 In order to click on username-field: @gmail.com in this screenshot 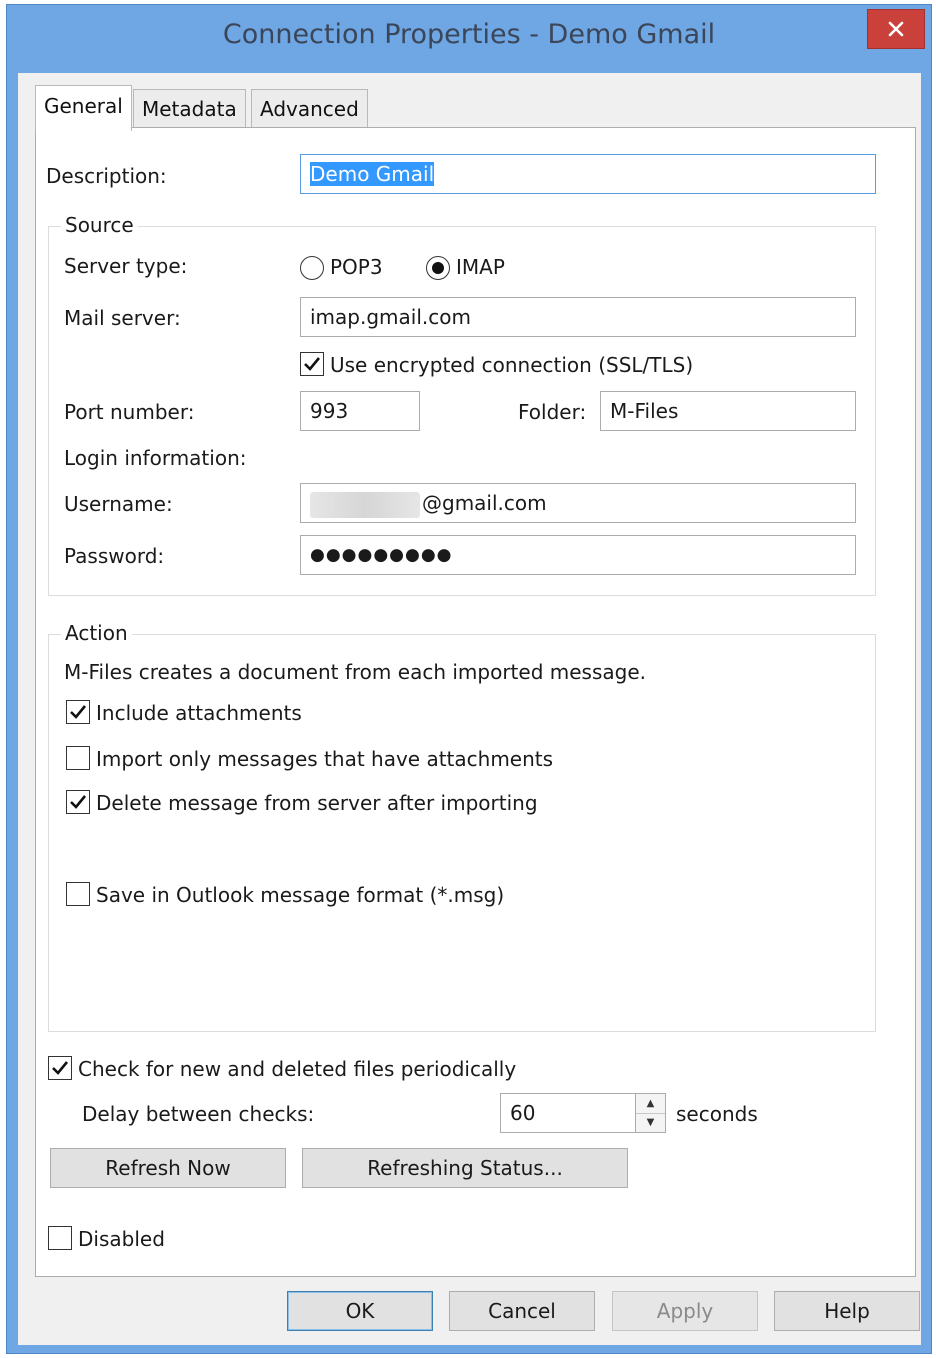, I will do `click(578, 503)`.